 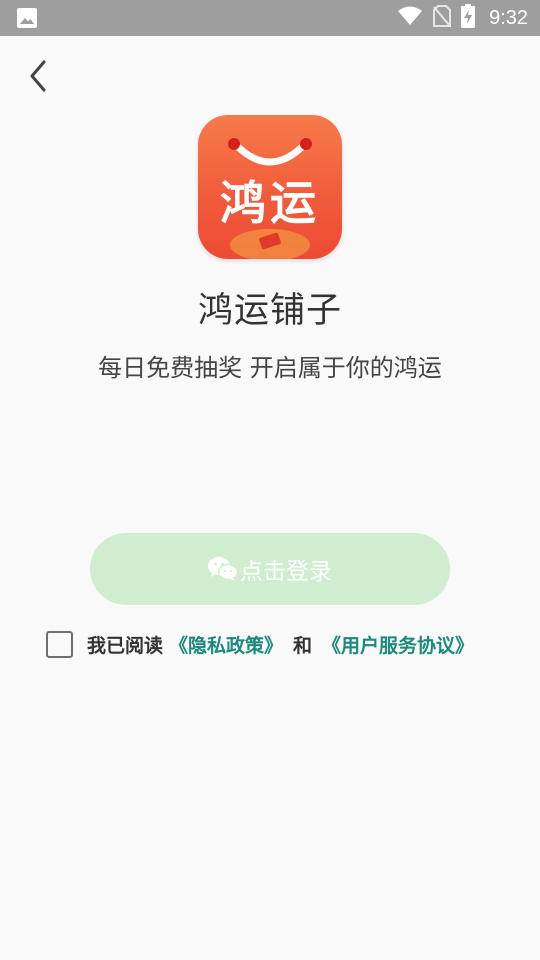 What do you see at coordinates (223, 569) in the screenshot?
I see `wechat-icon` at bounding box center [223, 569].